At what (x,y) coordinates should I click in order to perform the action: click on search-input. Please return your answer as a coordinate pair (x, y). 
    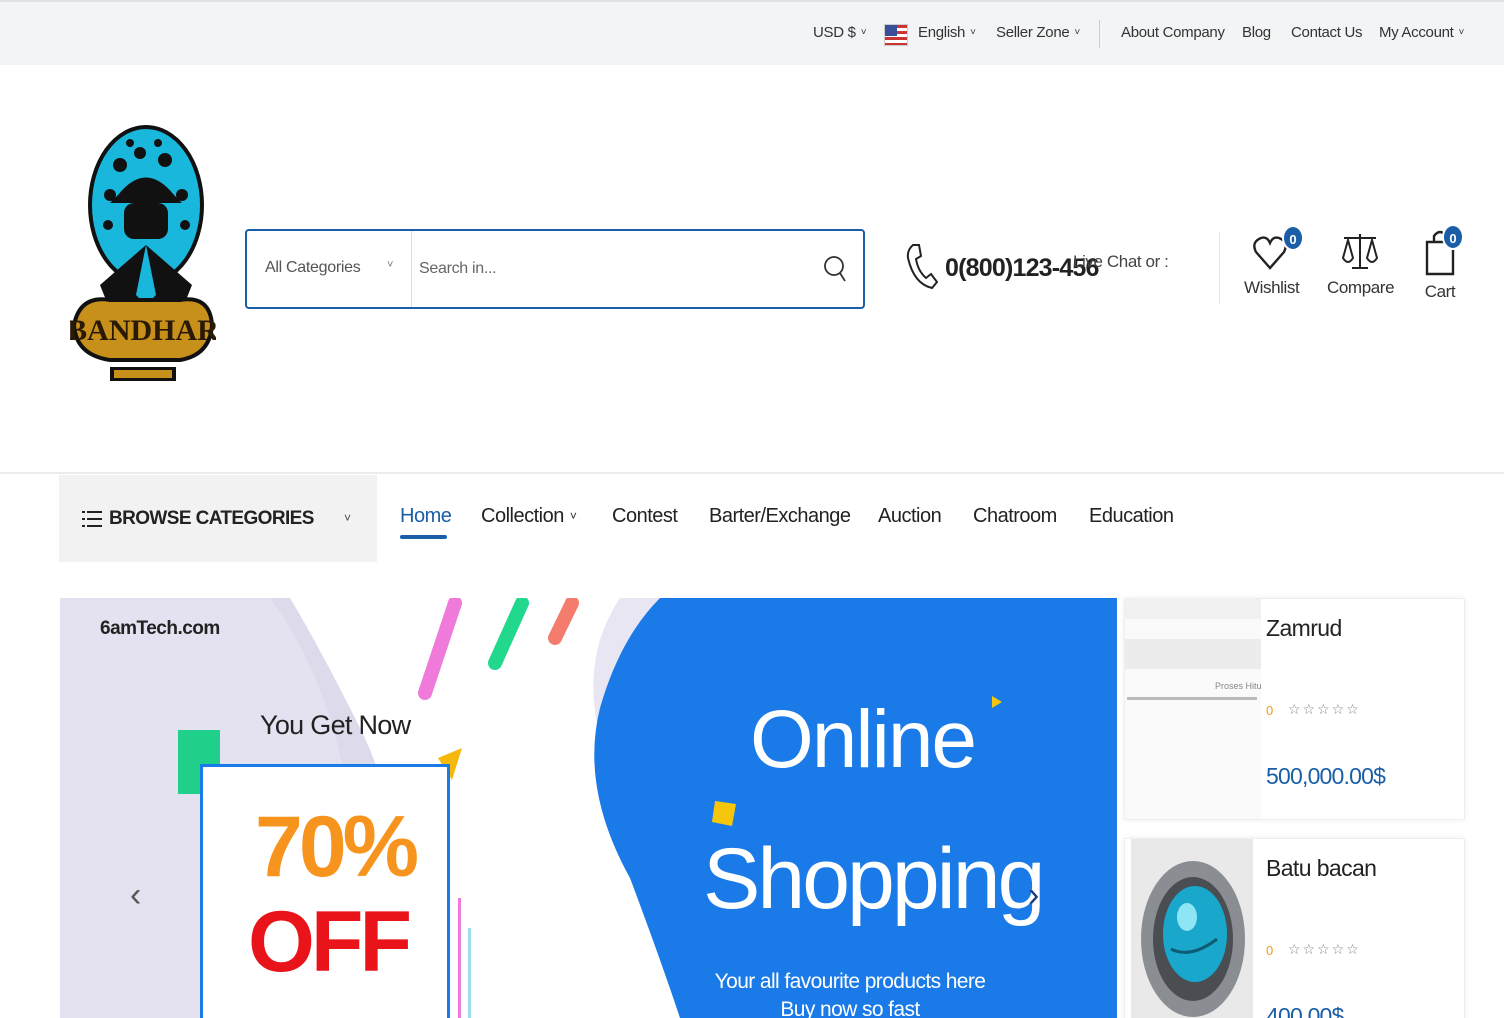
    Looking at the image, I should click on (609, 269).